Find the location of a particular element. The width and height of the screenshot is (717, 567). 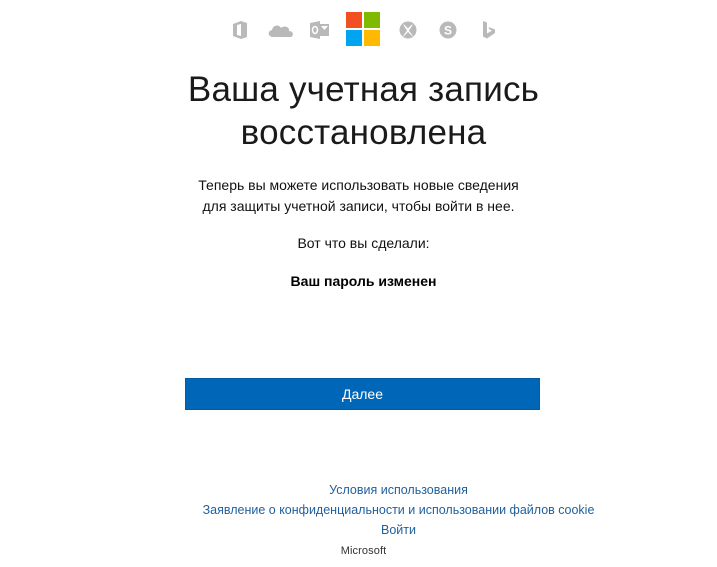

page-title-line-2: восстановлена is located at coordinates (363, 132).